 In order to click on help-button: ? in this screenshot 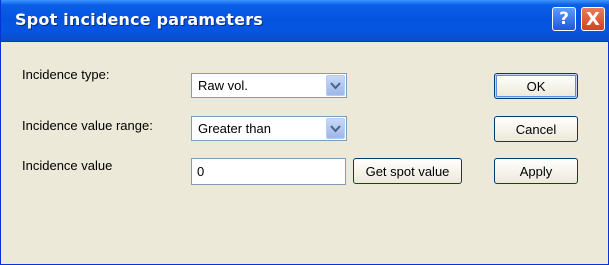, I will do `click(564, 19)`.